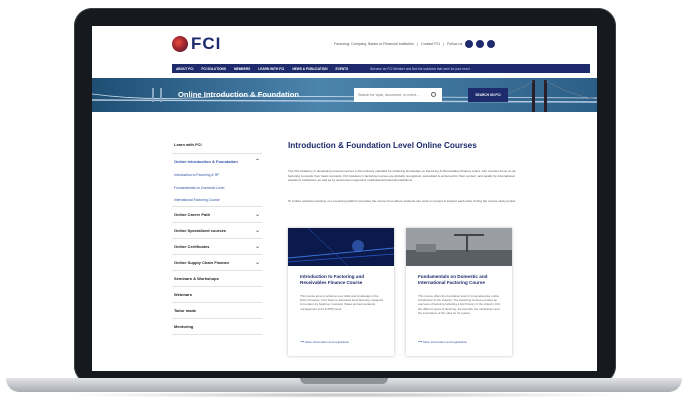 This screenshot has width=688, height=403. I want to click on sidebar-item-specialised: Online Specialised courses ⌄, so click(217, 231).